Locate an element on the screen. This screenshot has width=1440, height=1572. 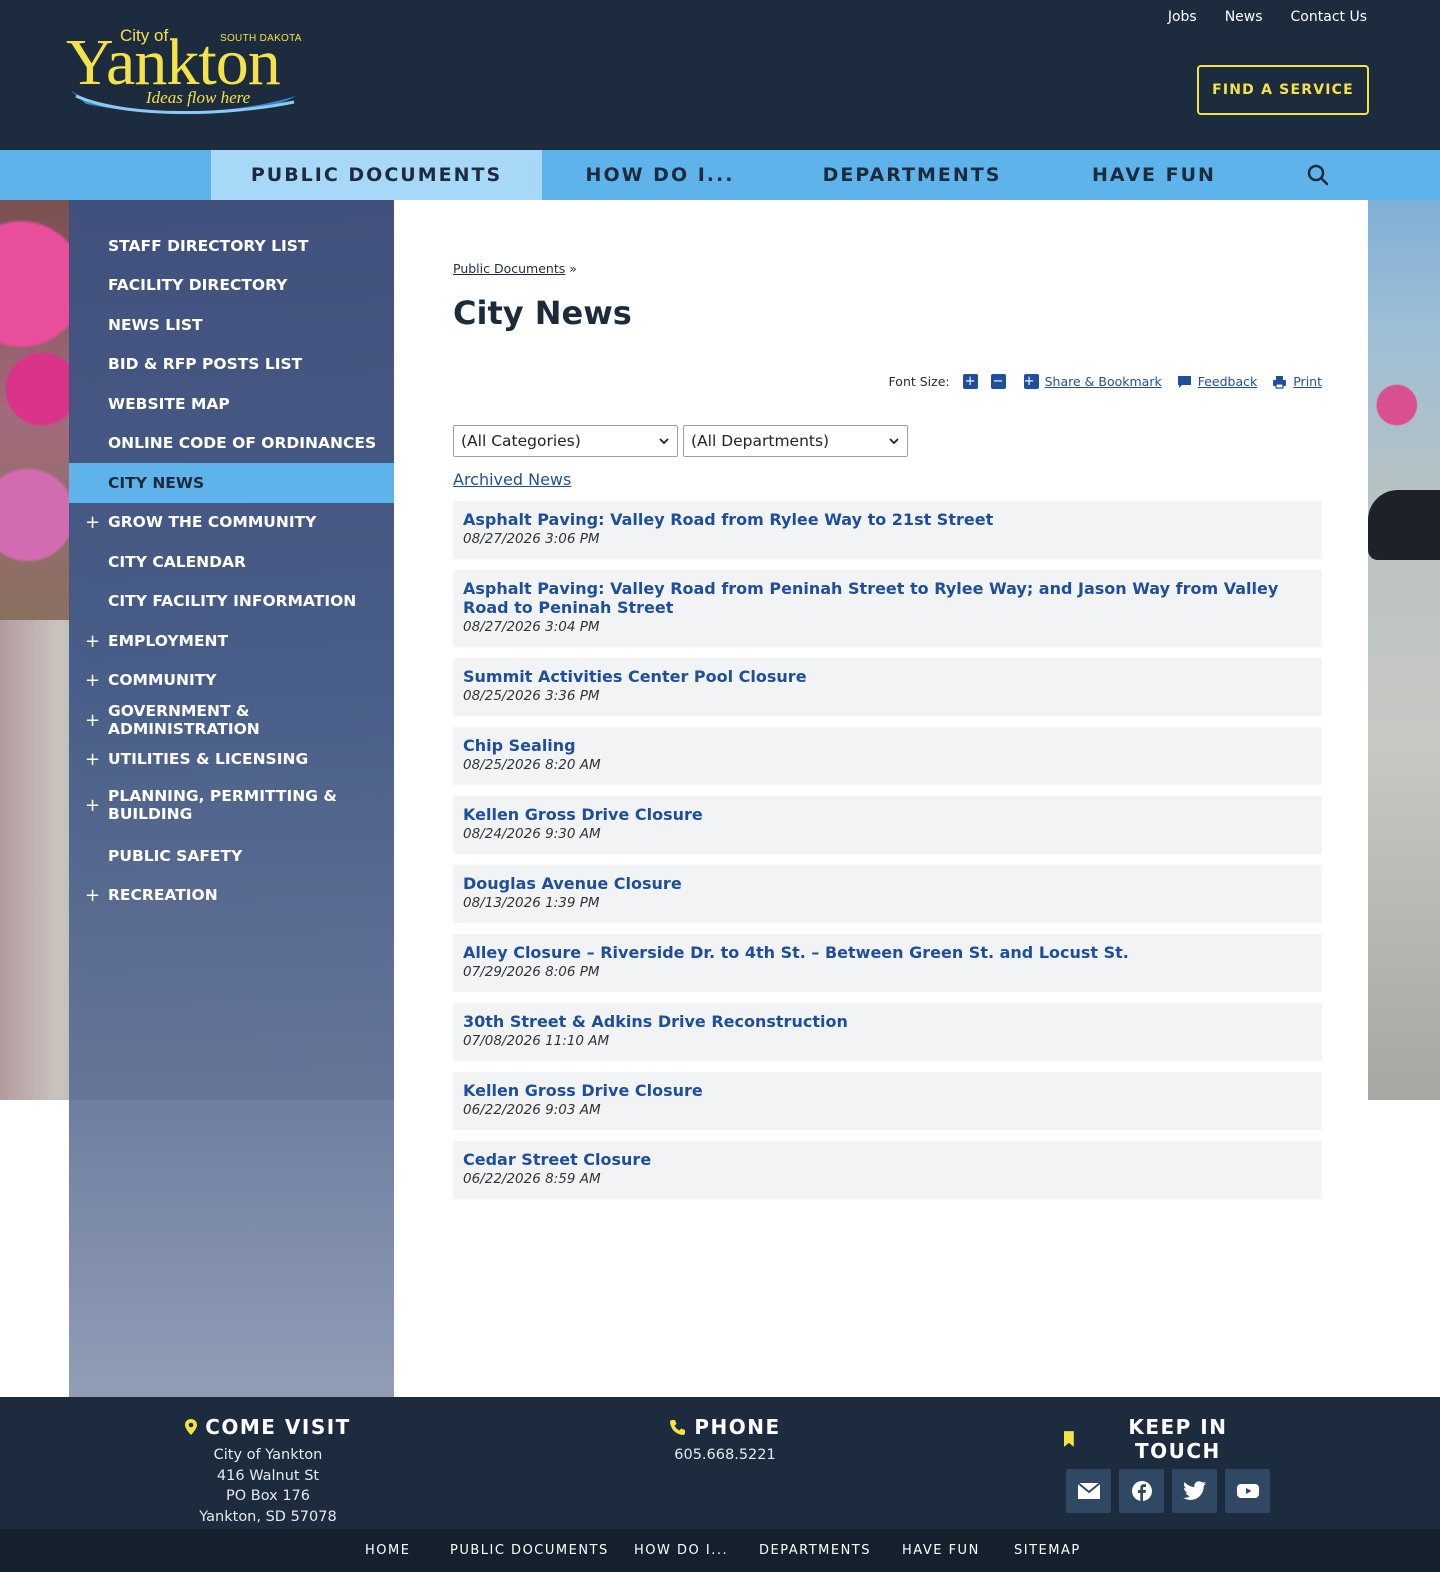
footer-link-have-fun: HAVE FUN is located at coordinates (941, 1550).